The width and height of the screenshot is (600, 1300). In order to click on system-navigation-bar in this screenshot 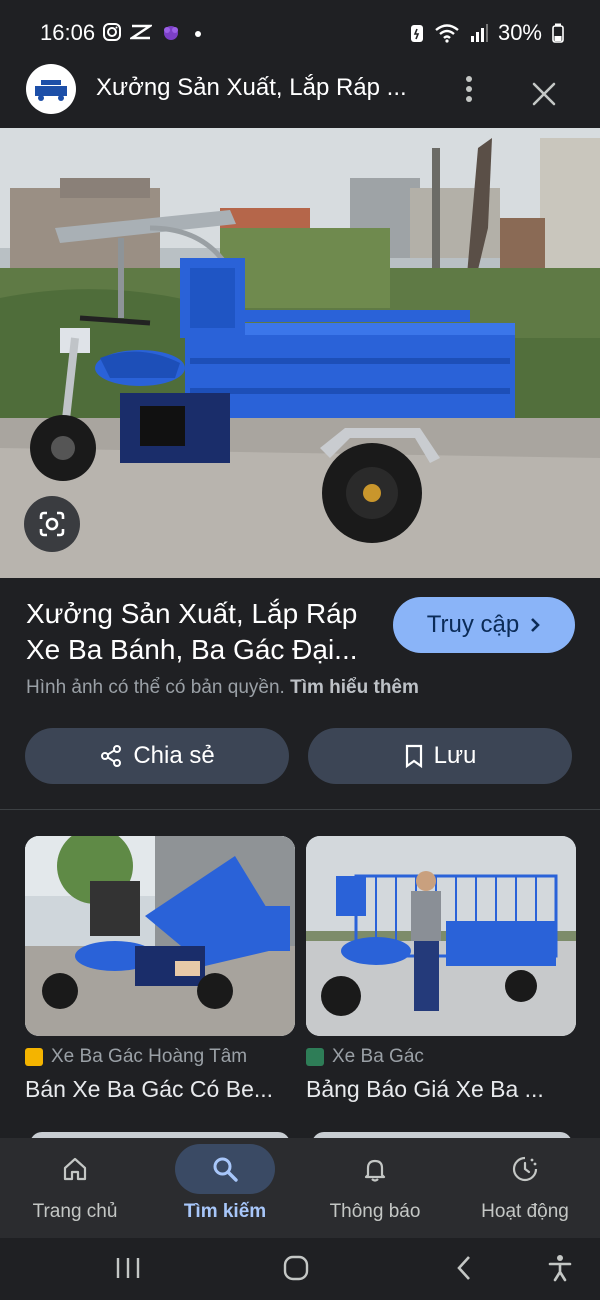, I will do `click(300, 1269)`.